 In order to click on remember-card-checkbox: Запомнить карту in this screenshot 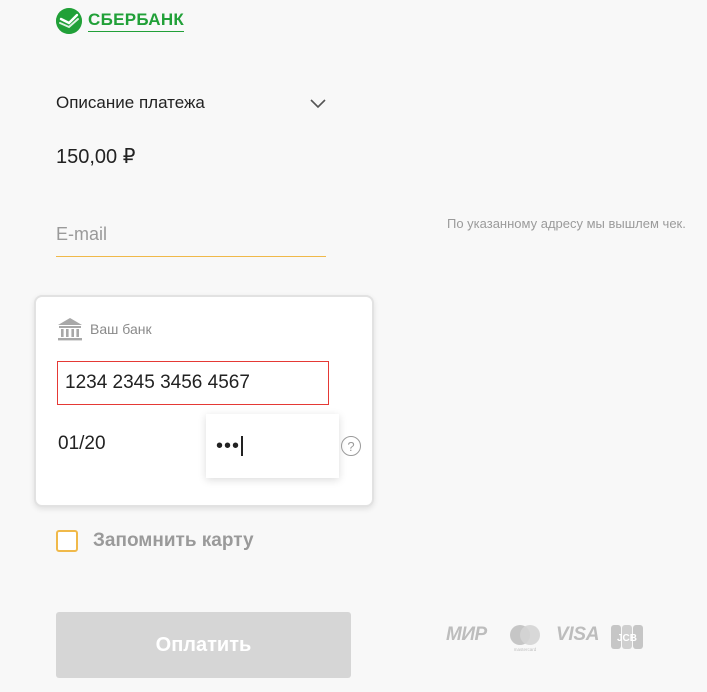, I will do `click(155, 541)`.